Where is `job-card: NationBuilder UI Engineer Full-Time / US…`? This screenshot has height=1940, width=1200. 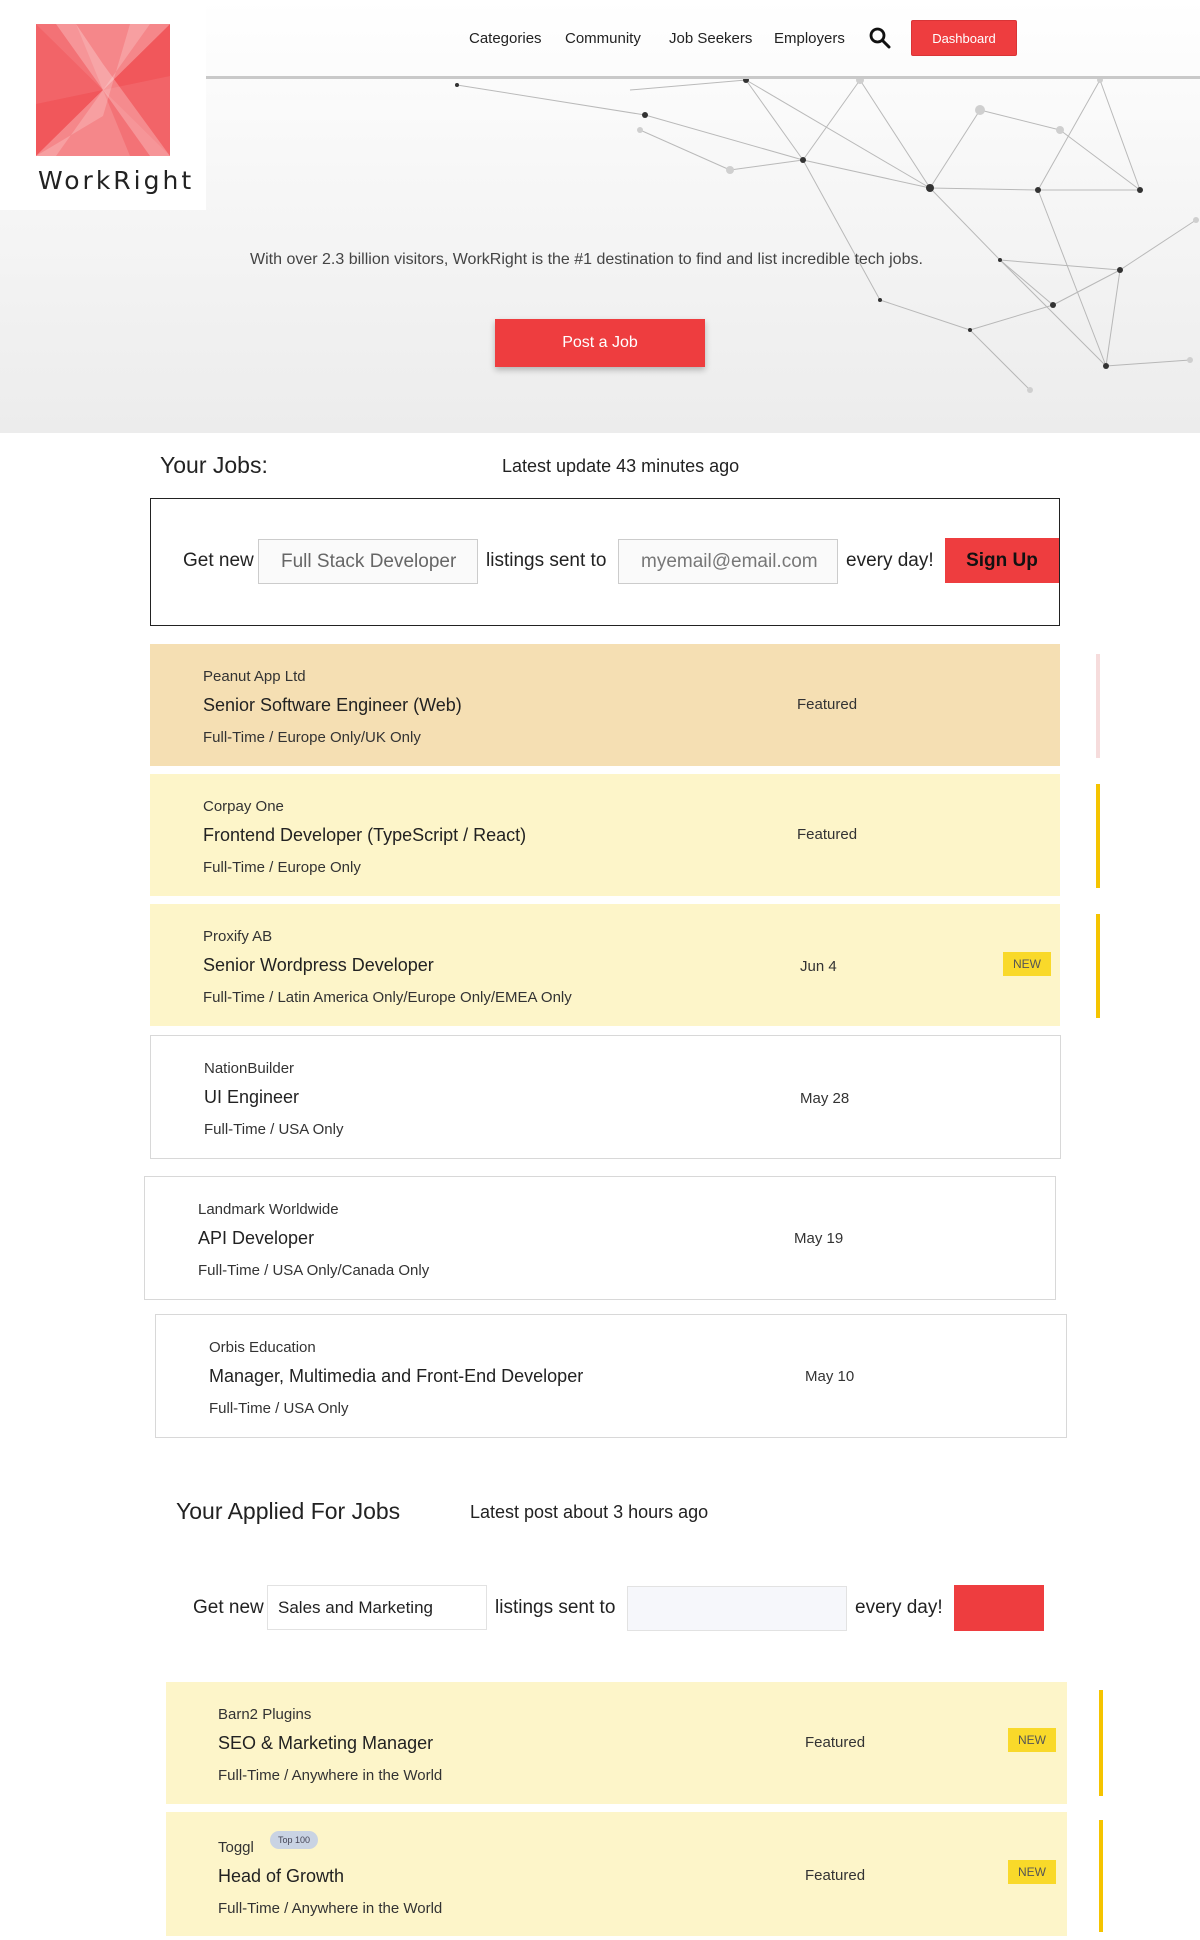 job-card: NationBuilder UI Engineer Full-Time / US… is located at coordinates (605, 1097).